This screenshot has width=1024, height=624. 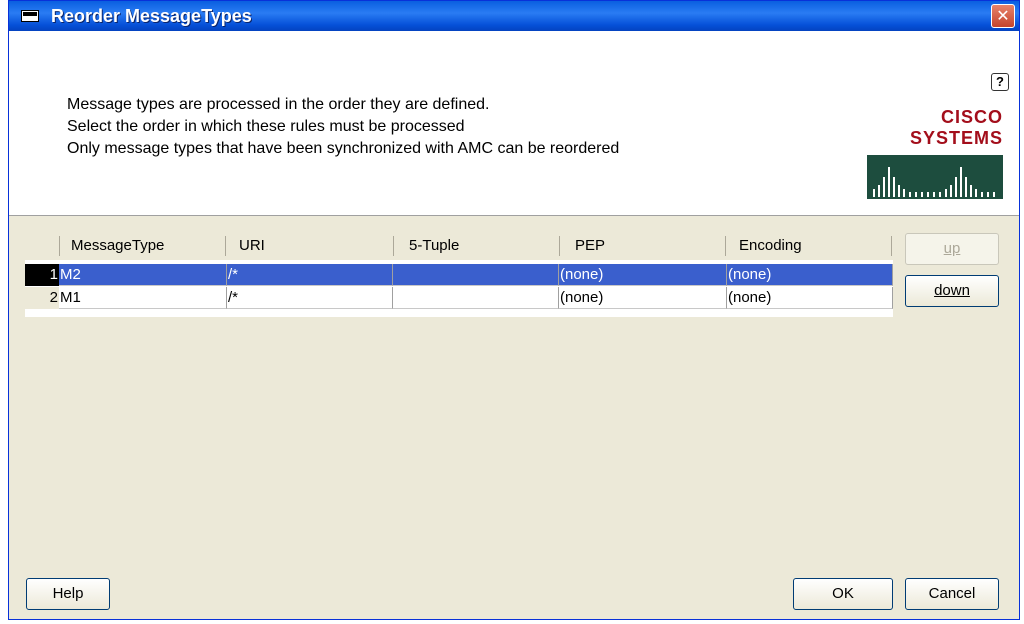 I want to click on table-row: 1 M2 /* (none) (none), so click(x=459, y=275).